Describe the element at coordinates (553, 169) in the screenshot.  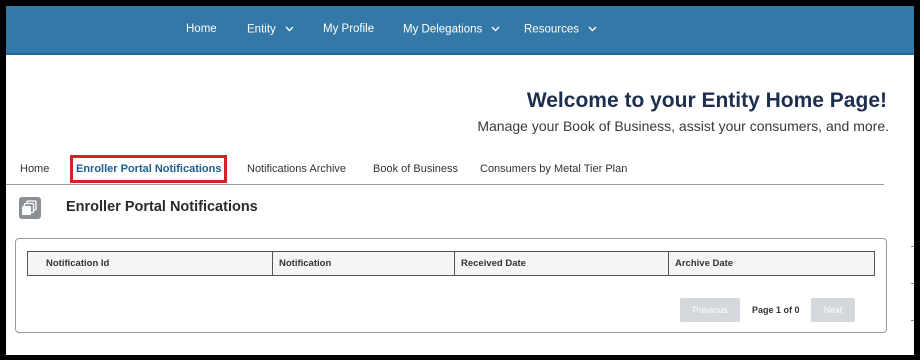
I see `tab-consumers-by-metal-tier-plan: Consumers by Metal Tier Plan` at that location.